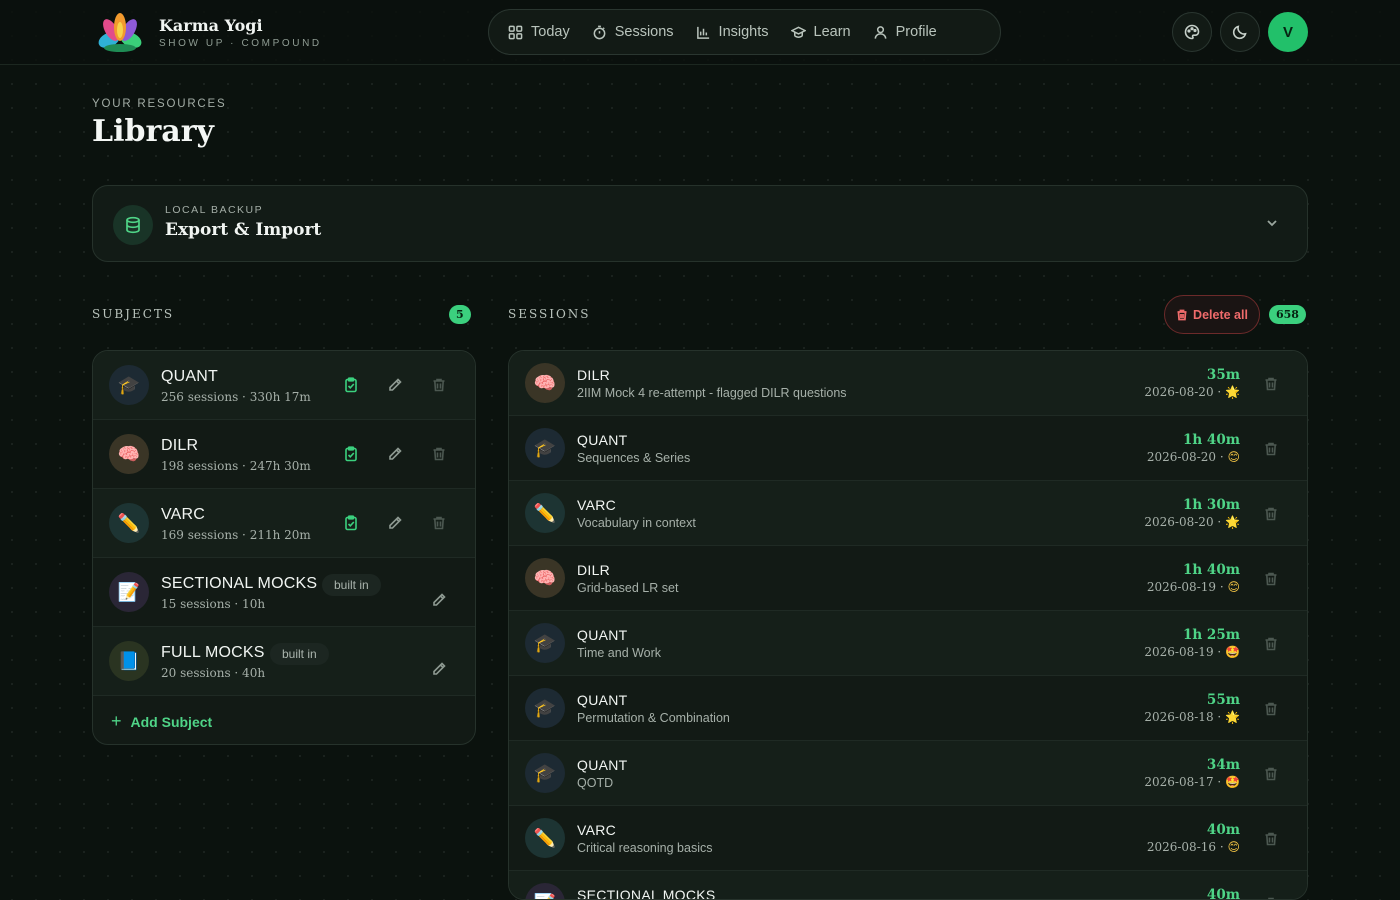  Describe the element at coordinates (213, 604) in the screenshot. I see `subject-meta: 15 sessions · 10h` at that location.